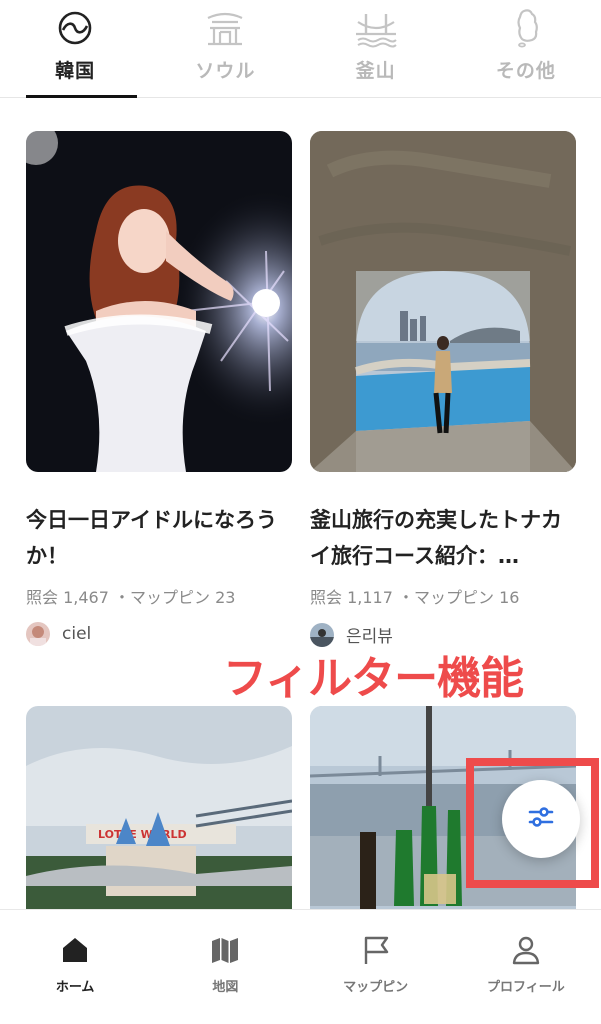  Describe the element at coordinates (225, 28) in the screenshot. I see `palace-gate-icon` at that location.